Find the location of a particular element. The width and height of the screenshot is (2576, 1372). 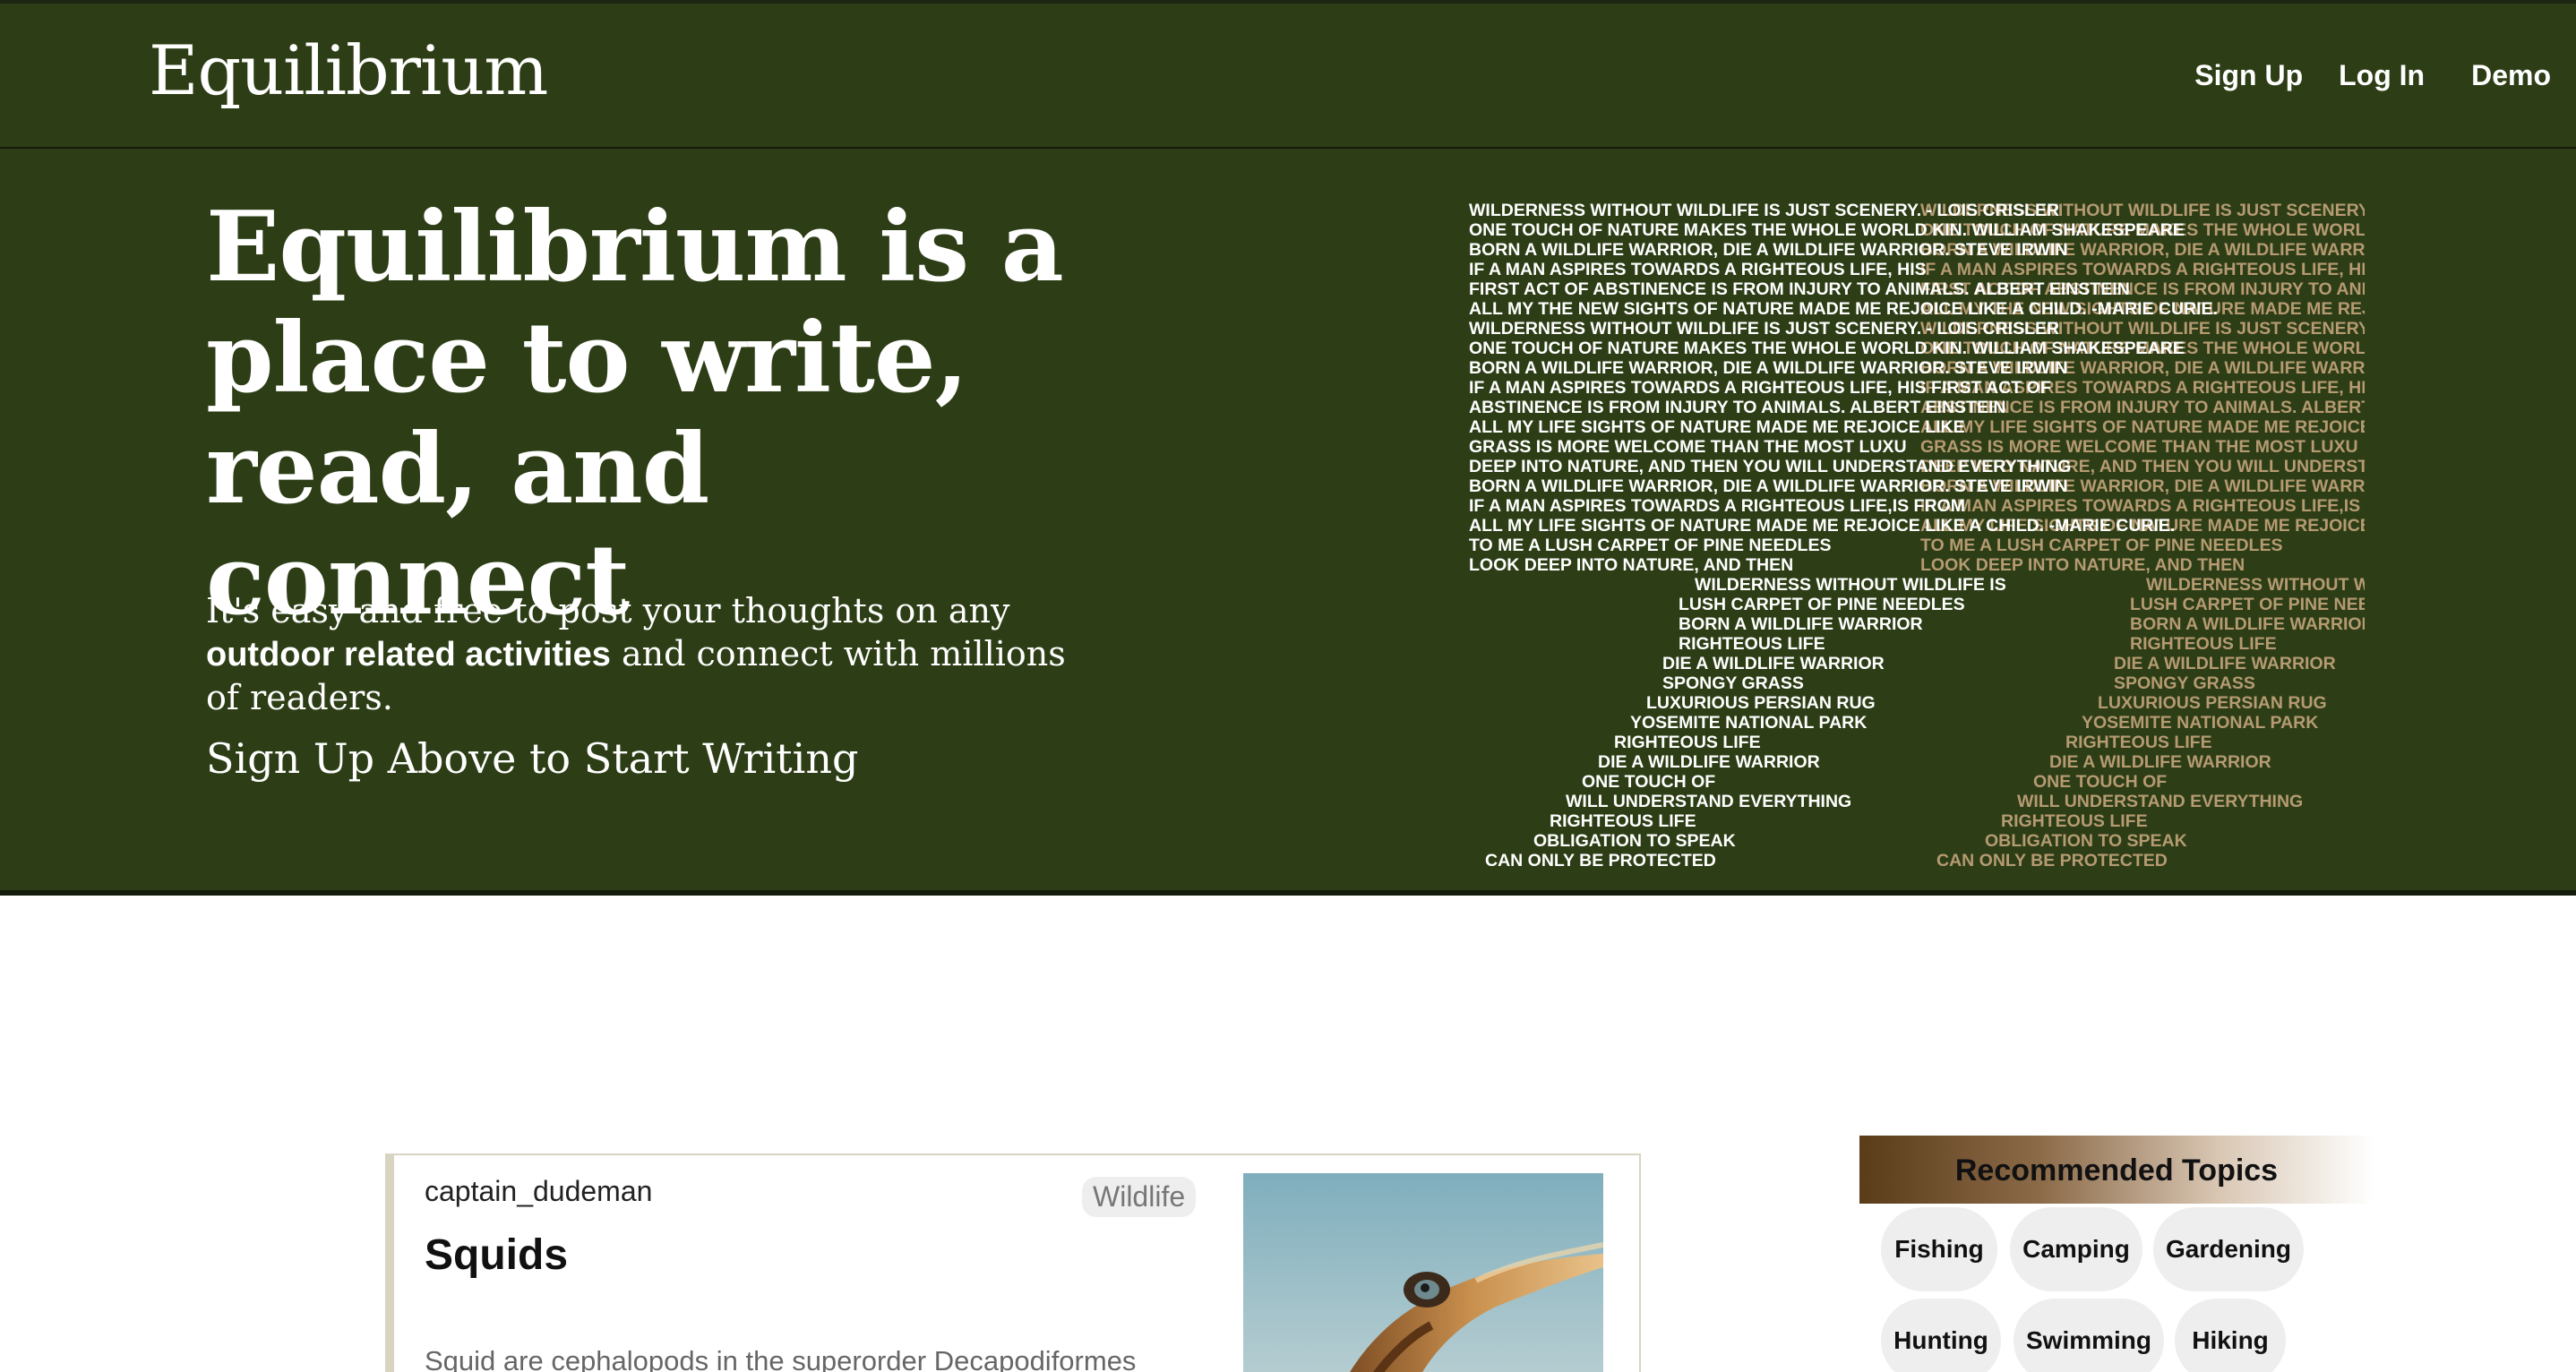

login-link: Log In is located at coordinates (2382, 75).